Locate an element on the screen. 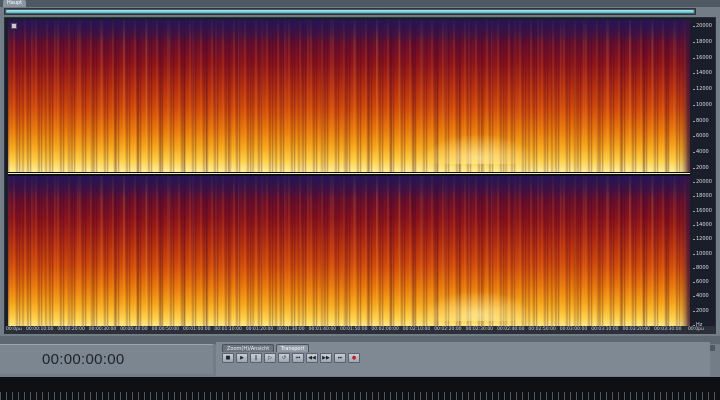 This screenshot has height=400, width=720. time-label: 00:01:20:00 is located at coordinates (259, 329).